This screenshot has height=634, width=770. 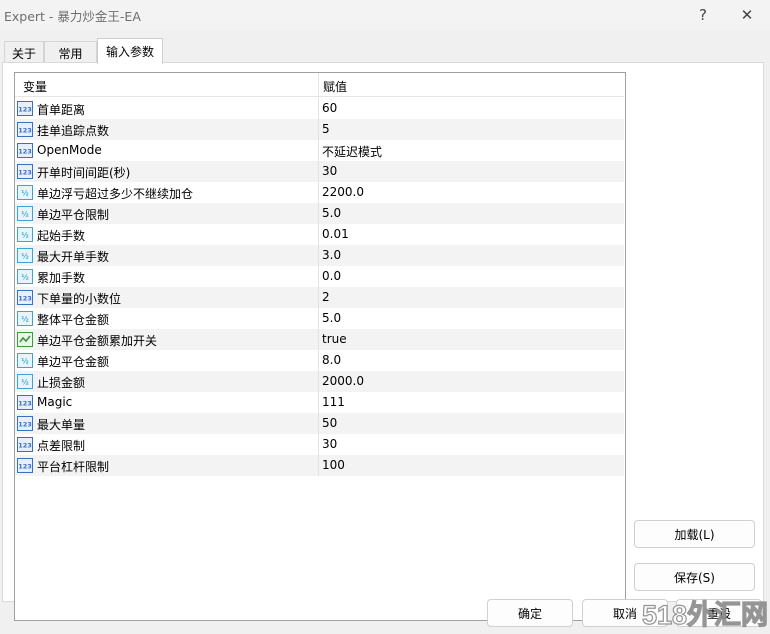 What do you see at coordinates (352, 151) in the screenshot?
I see `parameter-value: 不延迟模式` at bounding box center [352, 151].